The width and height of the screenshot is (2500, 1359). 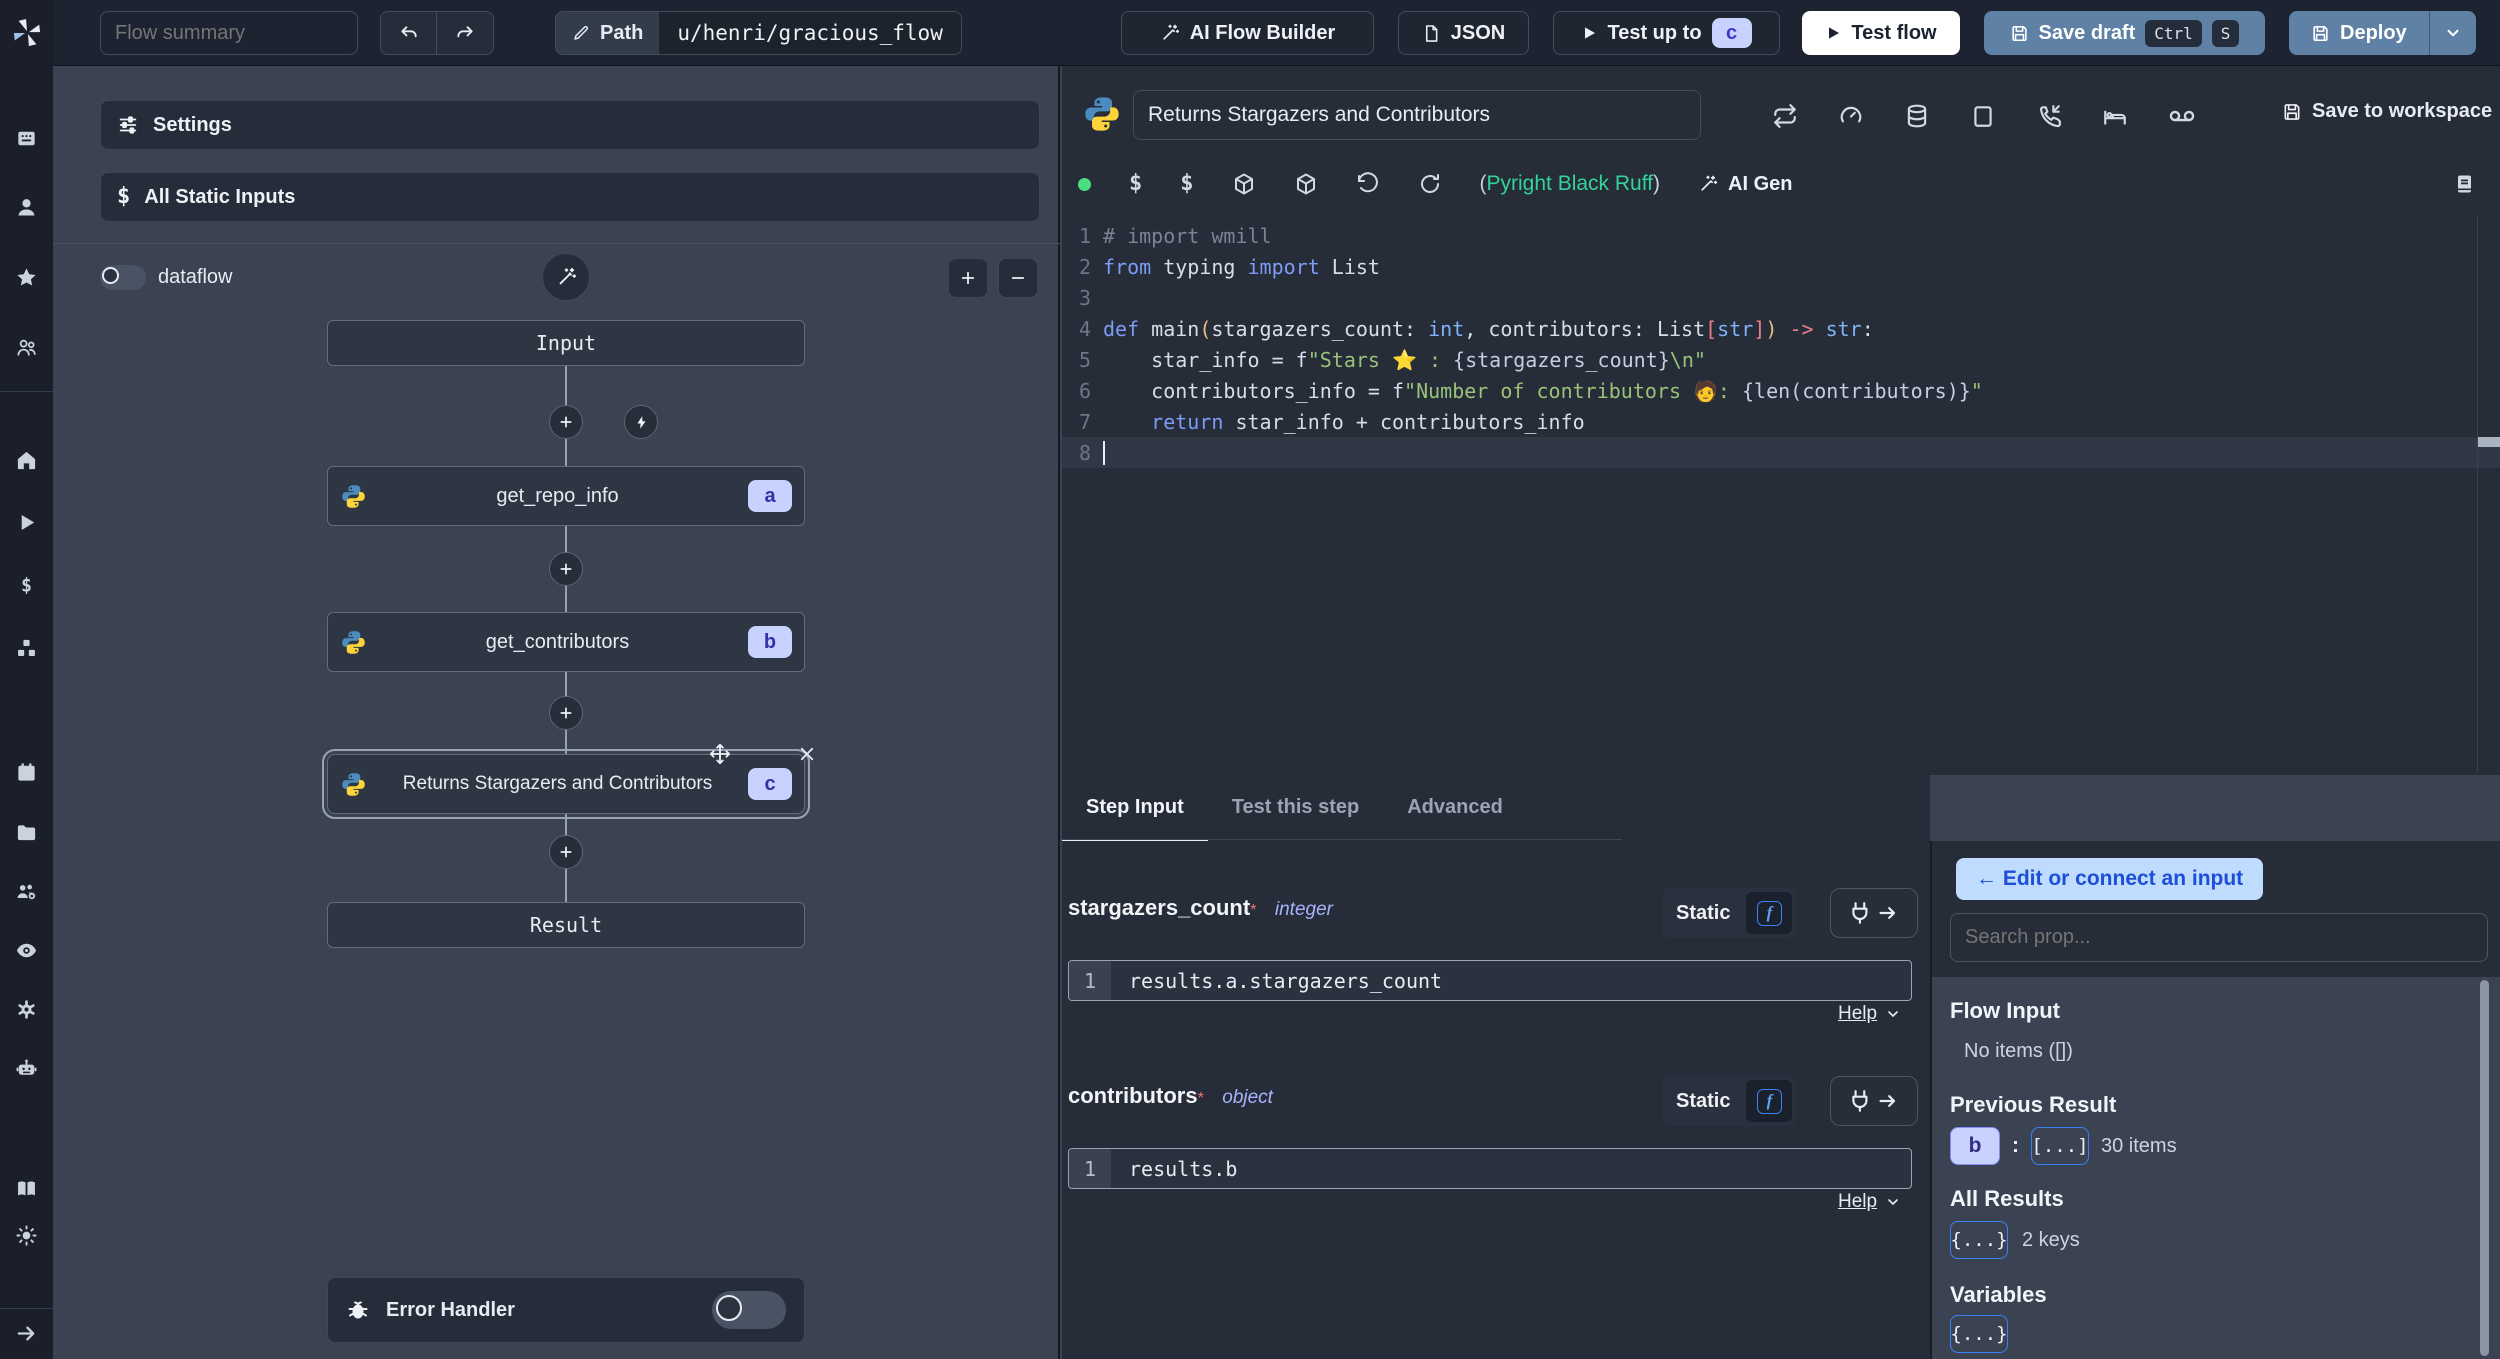 I want to click on audit-logs-icon, so click(x=26, y=950).